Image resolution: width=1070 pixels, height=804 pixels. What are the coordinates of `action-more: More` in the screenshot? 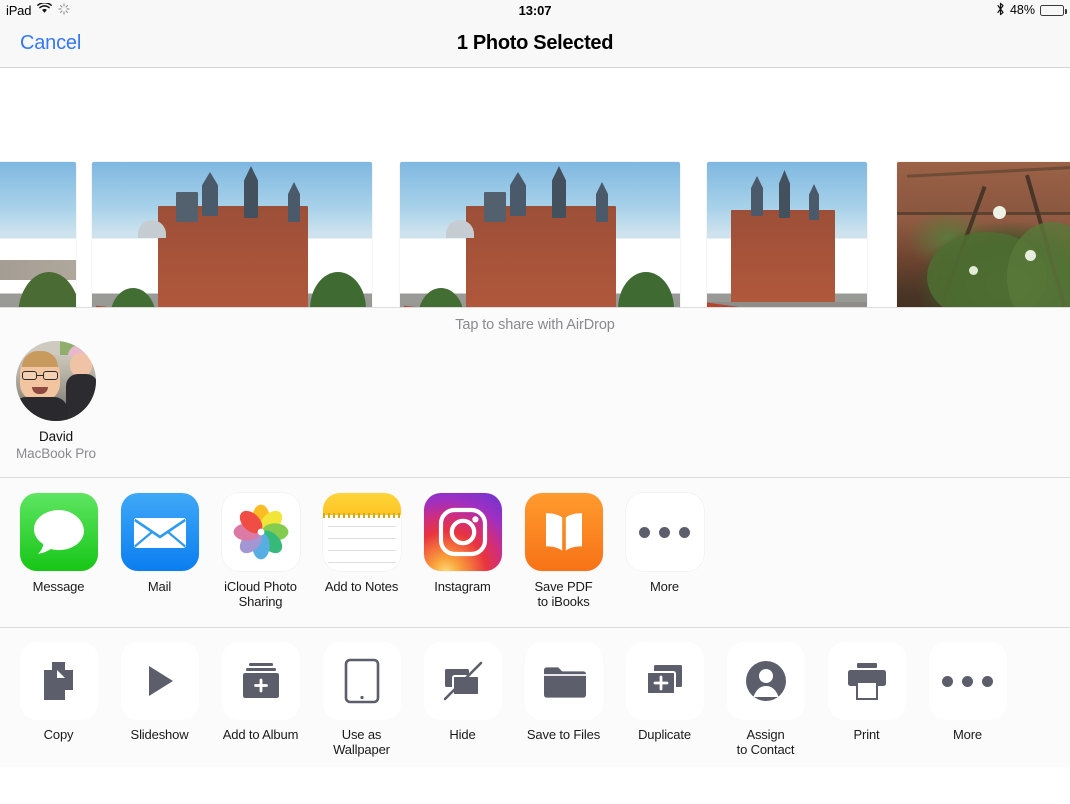 It's located at (967, 692).